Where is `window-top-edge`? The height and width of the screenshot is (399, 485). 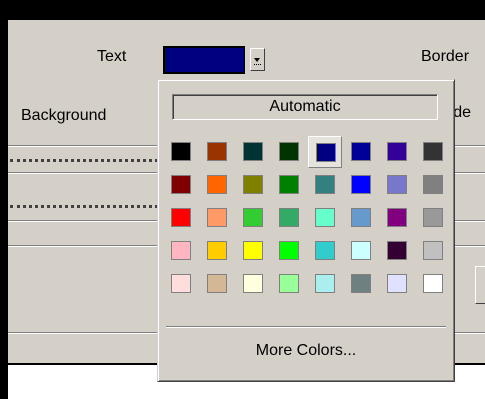
window-top-edge is located at coordinates (242, 10).